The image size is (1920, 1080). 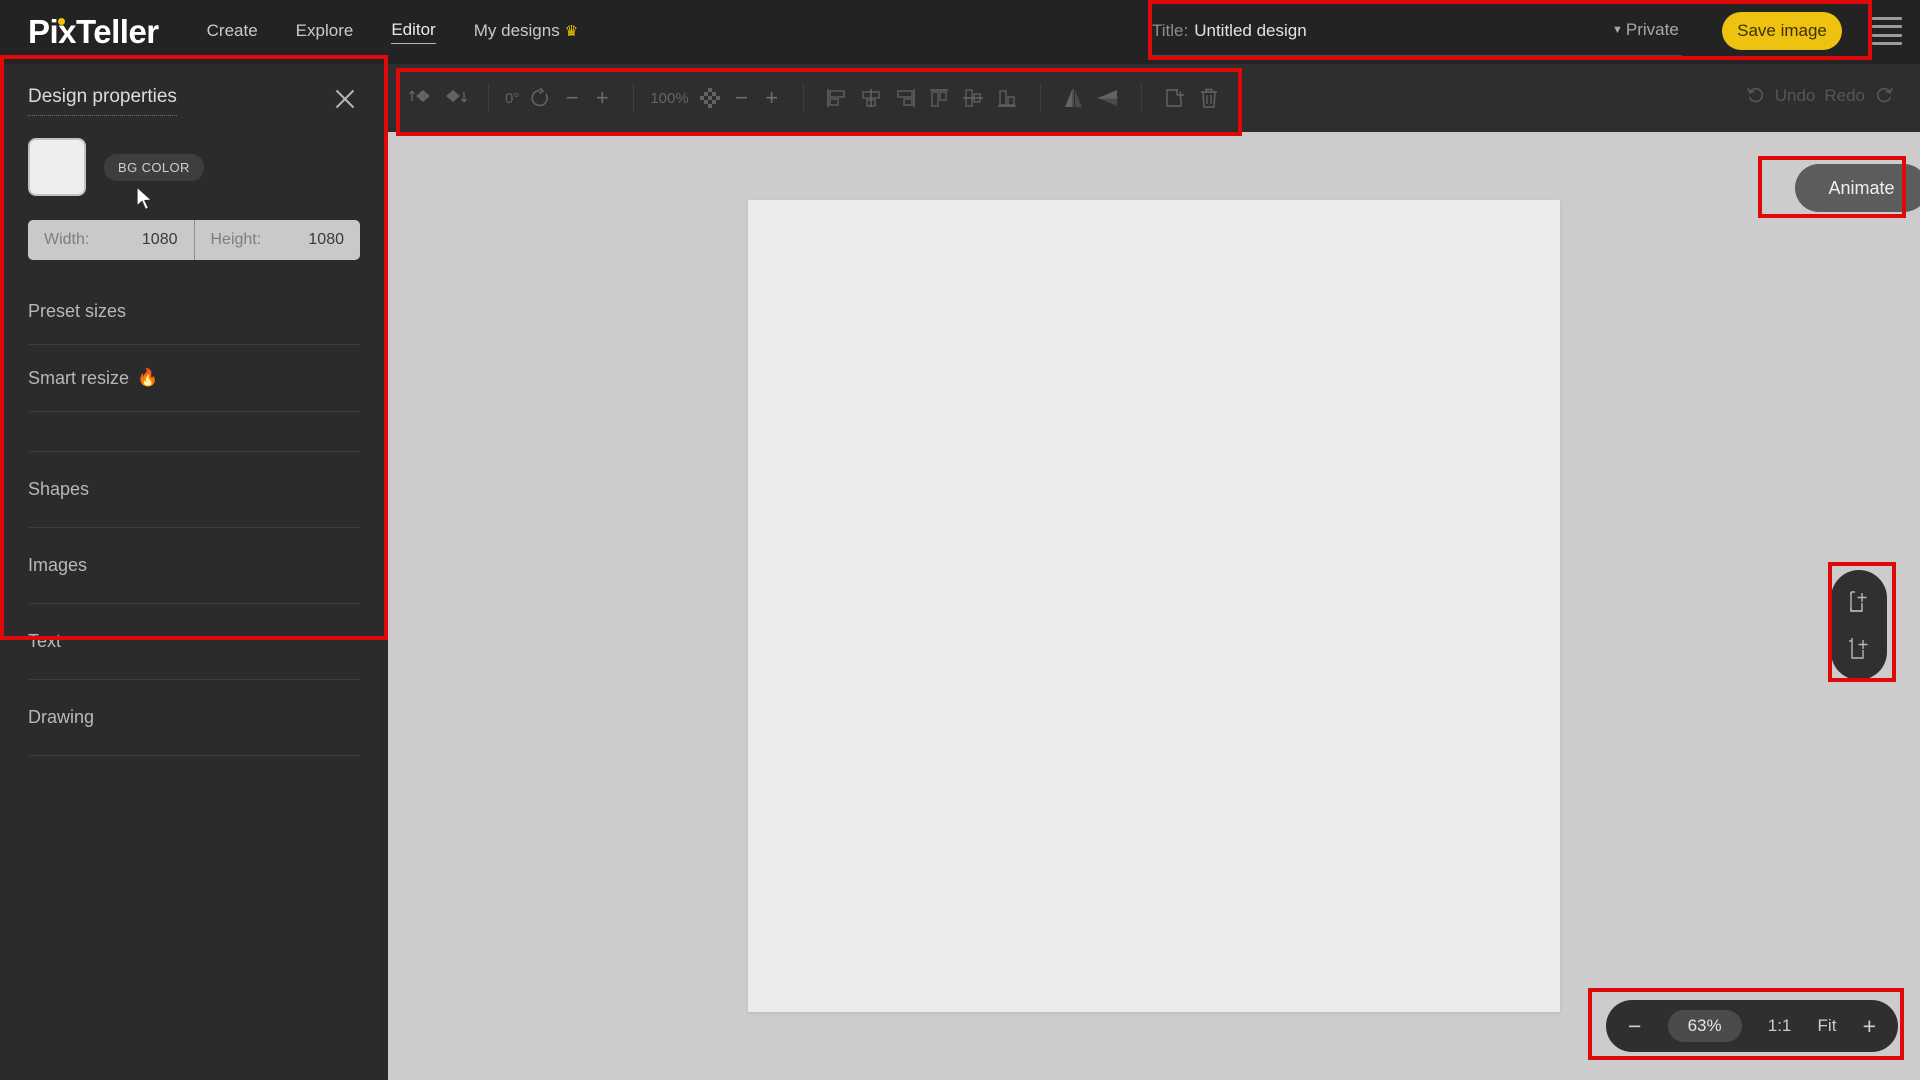 I want to click on canvas-side-actions, so click(x=1859, y=625).